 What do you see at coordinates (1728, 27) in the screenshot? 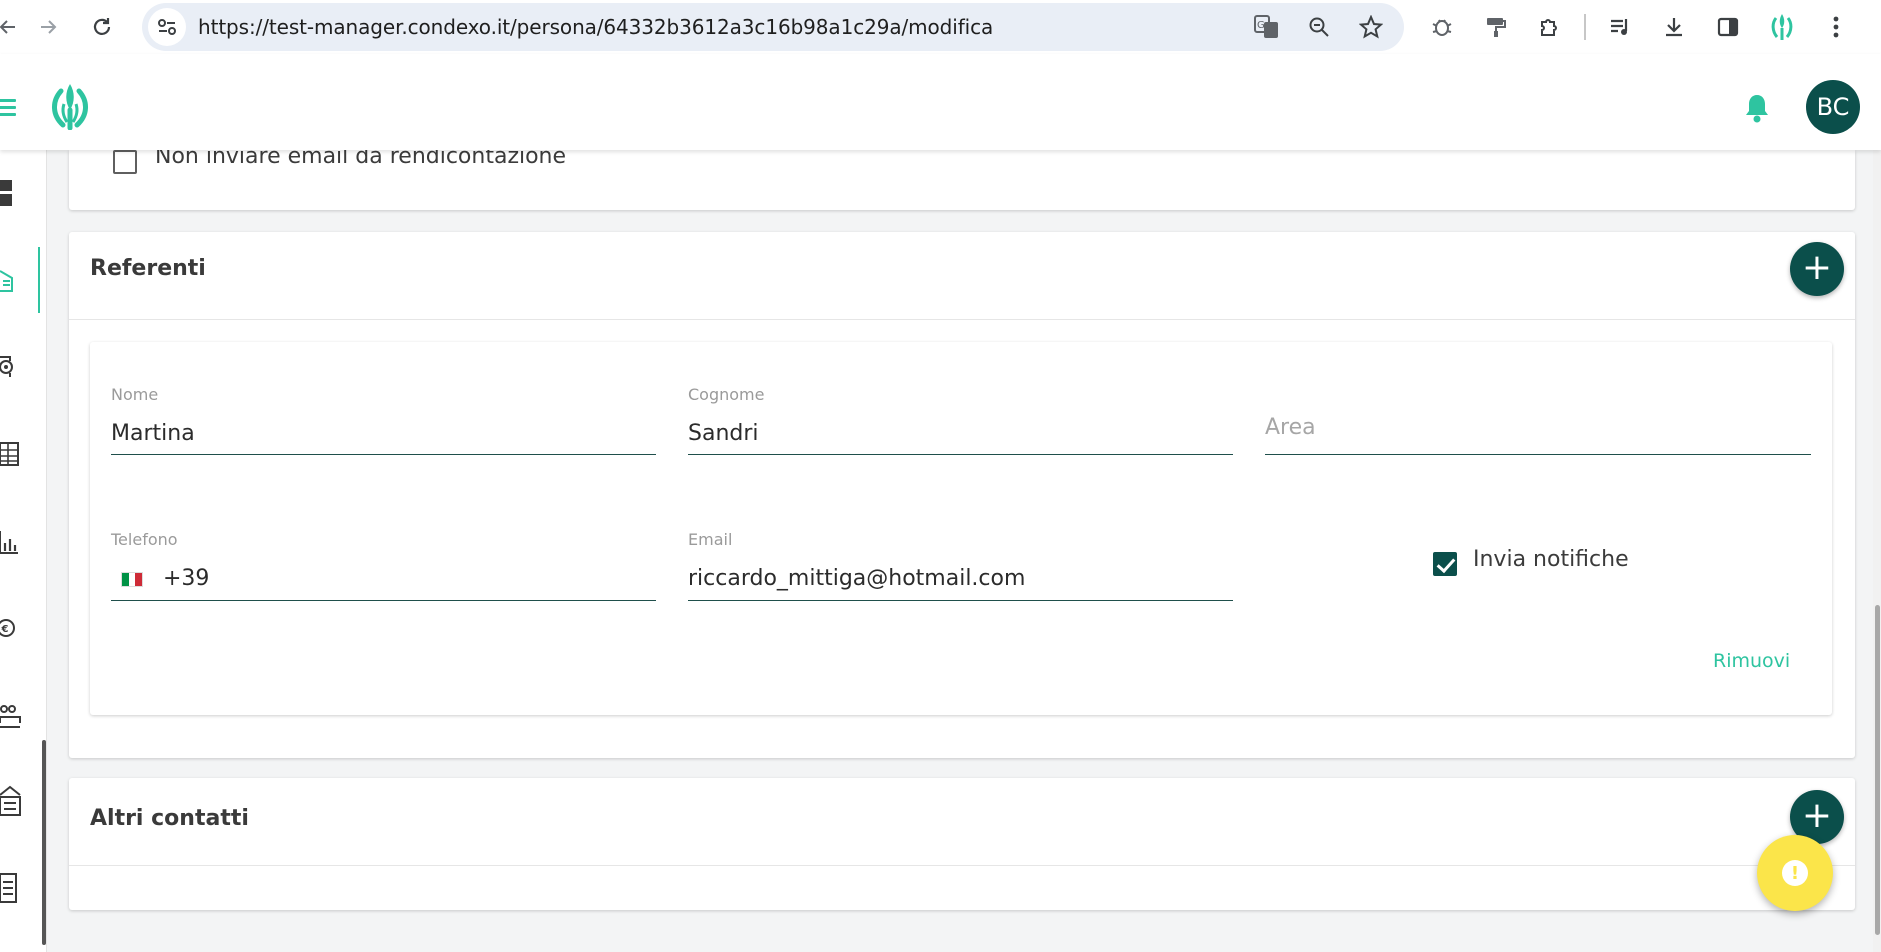
I see `side-panel-icon` at bounding box center [1728, 27].